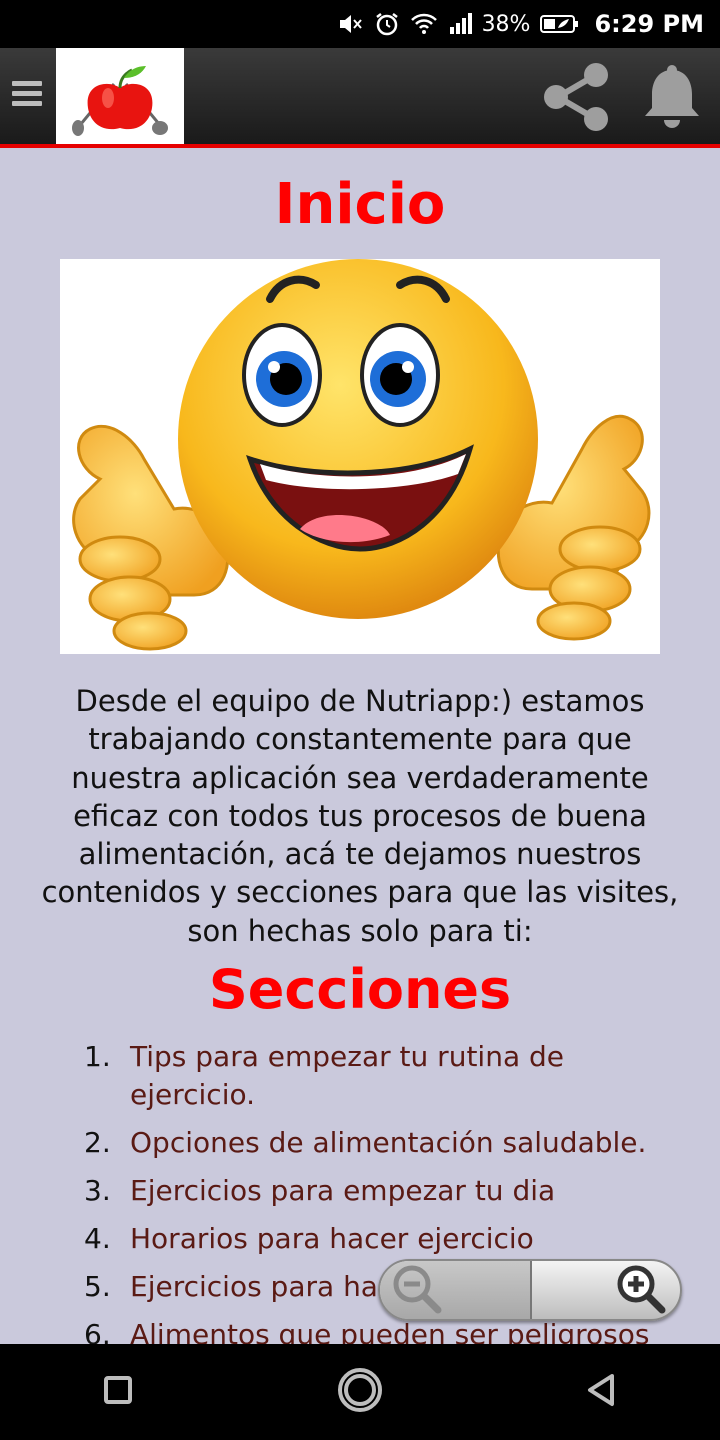 The width and height of the screenshot is (720, 1440). I want to click on zoom-control, so click(530, 1290).